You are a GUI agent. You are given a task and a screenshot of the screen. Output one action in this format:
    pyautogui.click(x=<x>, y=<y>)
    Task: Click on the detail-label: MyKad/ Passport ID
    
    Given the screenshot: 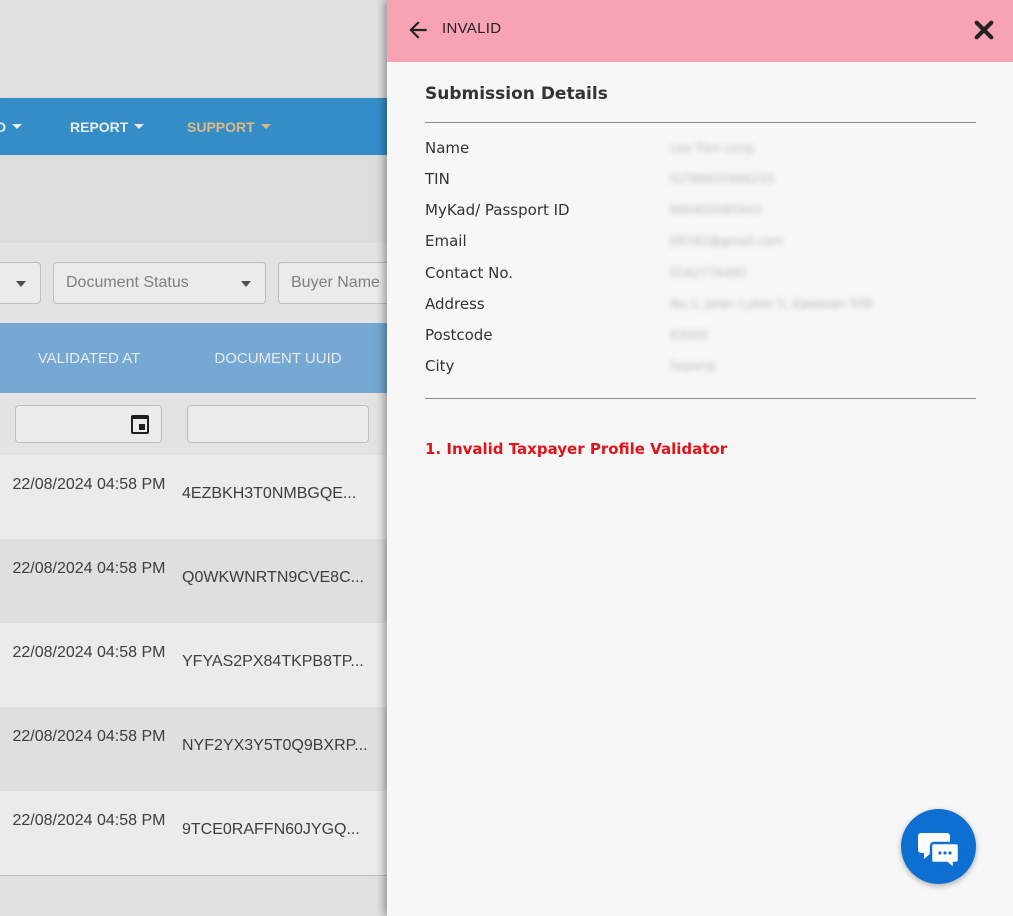 What is the action you would take?
    pyautogui.click(x=497, y=210)
    